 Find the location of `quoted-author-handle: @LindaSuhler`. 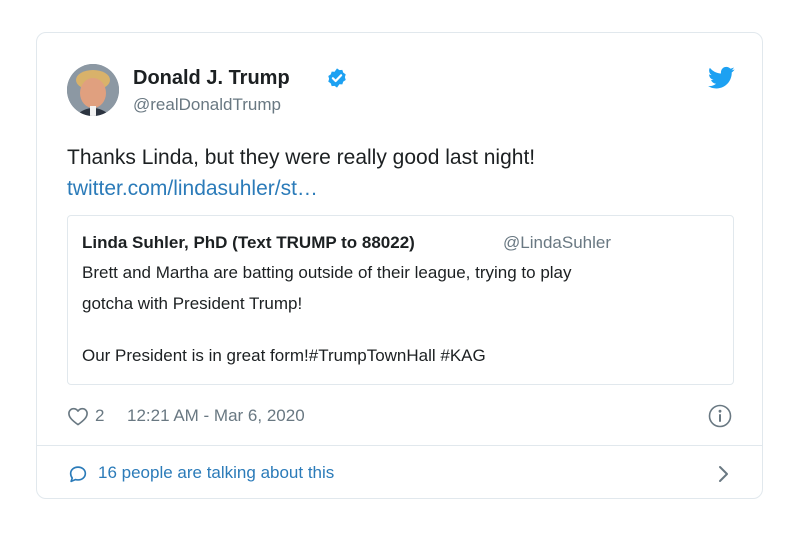

quoted-author-handle: @LindaSuhler is located at coordinates (557, 242).